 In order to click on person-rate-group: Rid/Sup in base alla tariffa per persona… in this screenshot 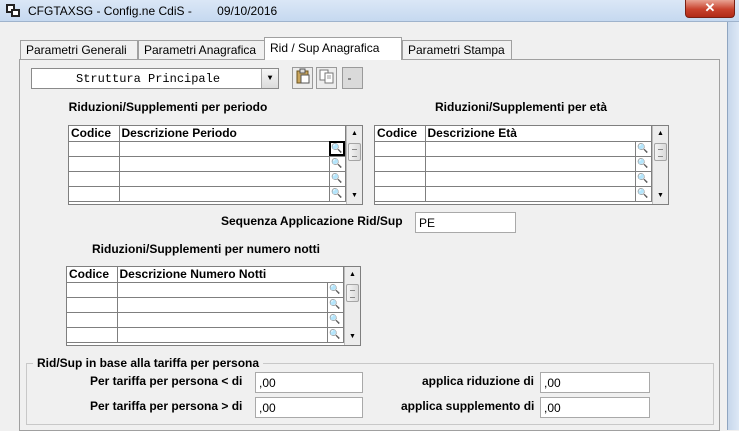, I will do `click(370, 390)`.